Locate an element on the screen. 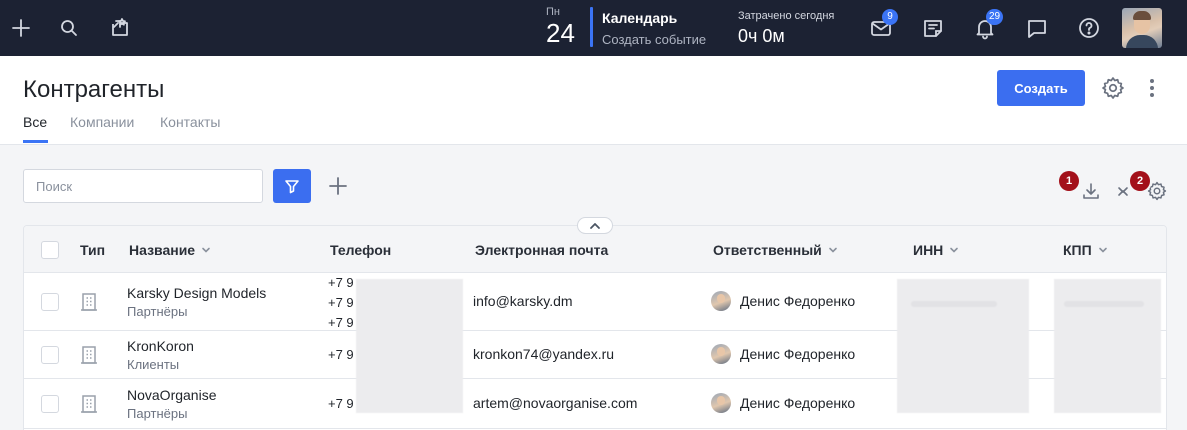 The width and height of the screenshot is (1187, 430). search-icon is located at coordinates (69, 28).